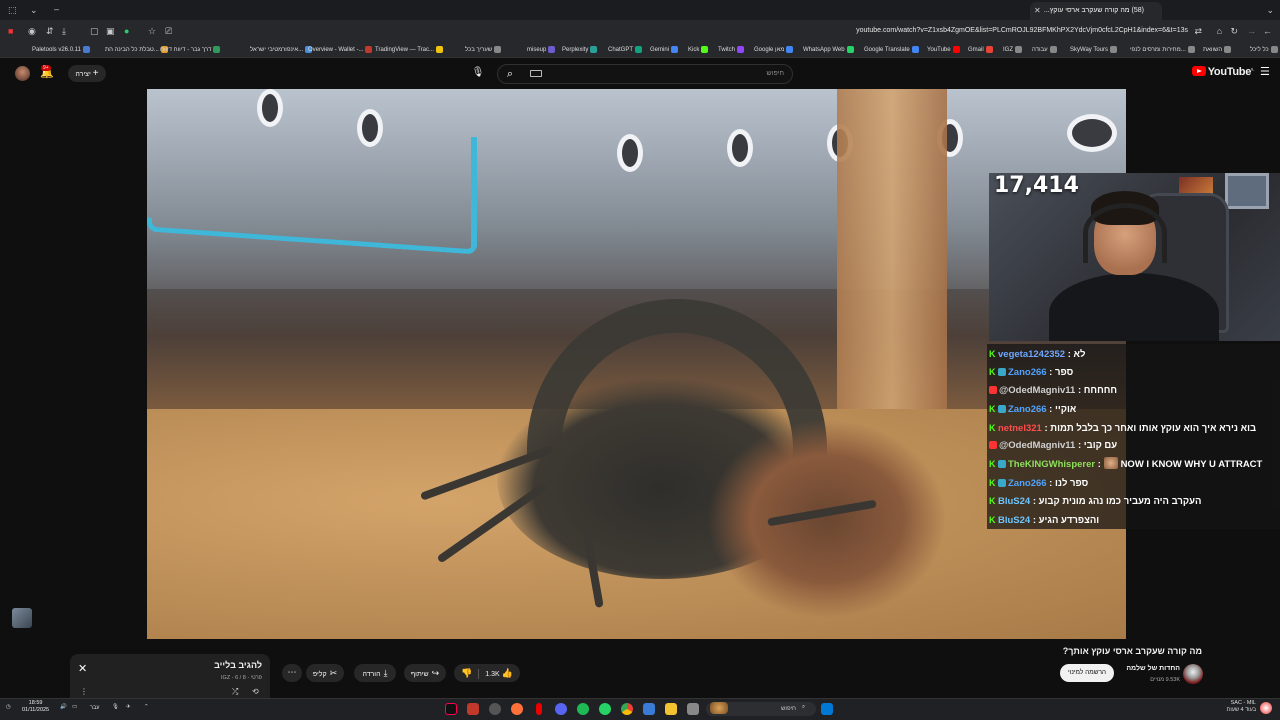 This screenshot has height=720, width=1280. Describe the element at coordinates (980, 50) in the screenshot. I see `bookmark-item: Gmail` at that location.